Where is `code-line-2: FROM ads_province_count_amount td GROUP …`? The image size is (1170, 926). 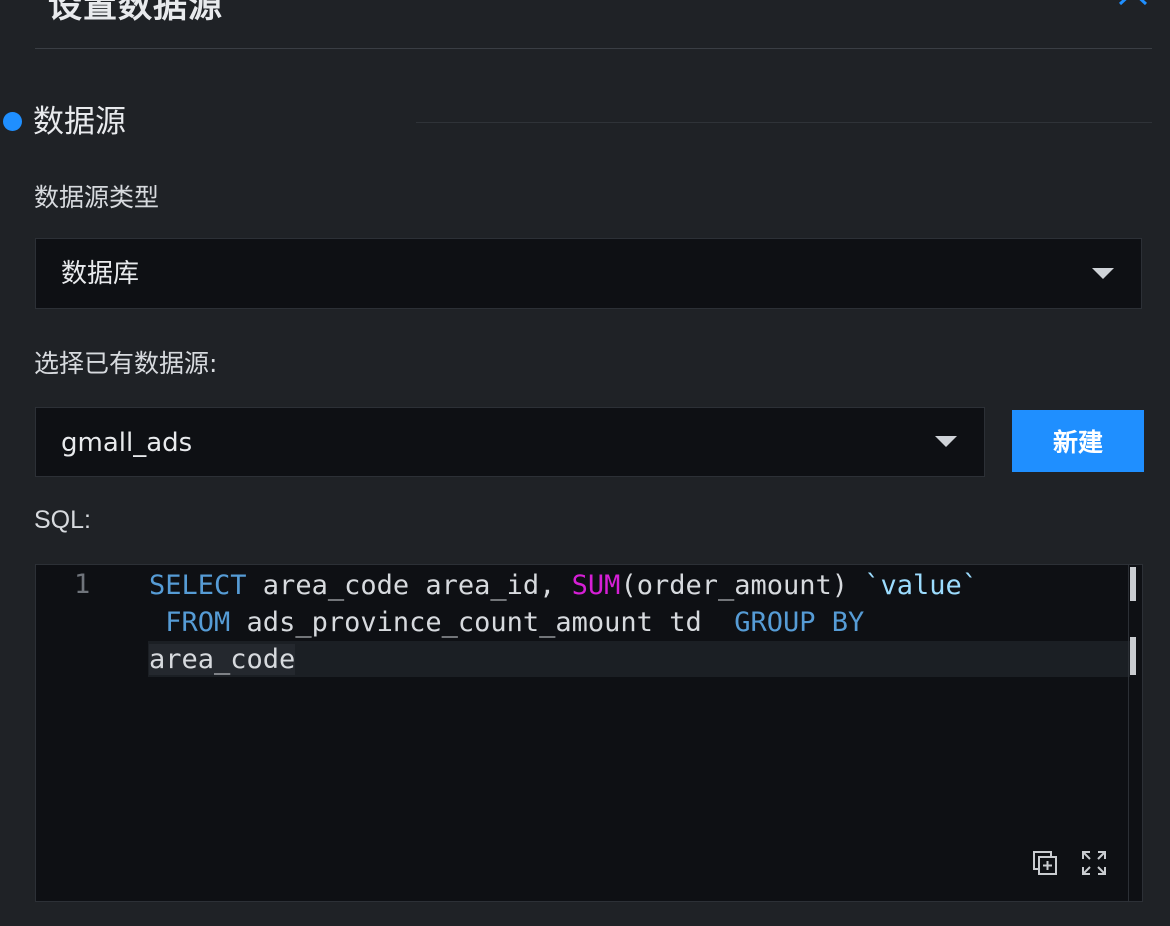
code-line-2: FROM ads_province_count_amount td GROUP … is located at coordinates (506, 622).